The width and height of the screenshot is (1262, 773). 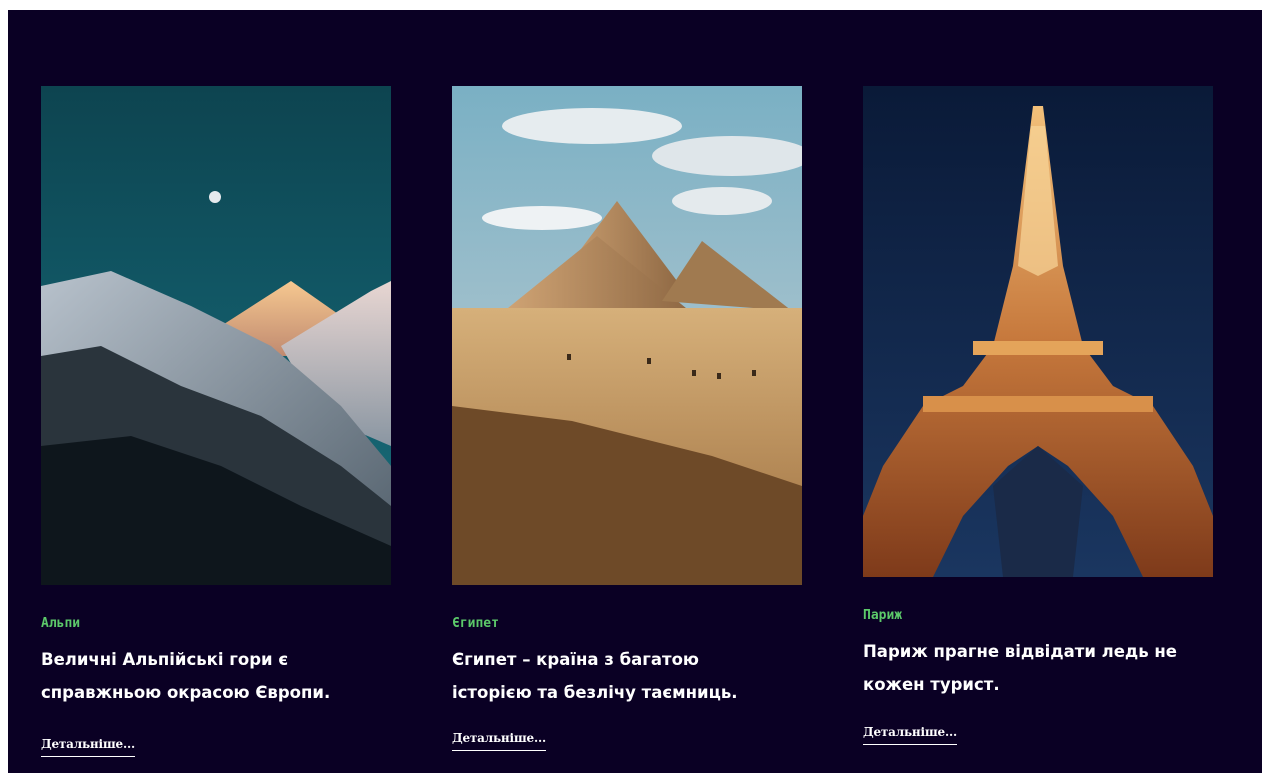 What do you see at coordinates (883, 615) in the screenshot?
I see `card-tag: Париж` at bounding box center [883, 615].